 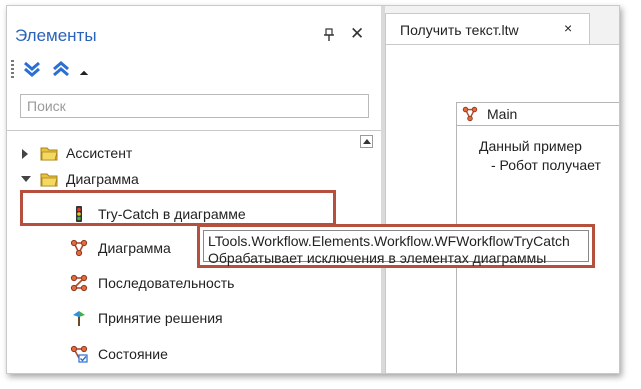 I want to click on pin-icon, so click(x=329, y=35).